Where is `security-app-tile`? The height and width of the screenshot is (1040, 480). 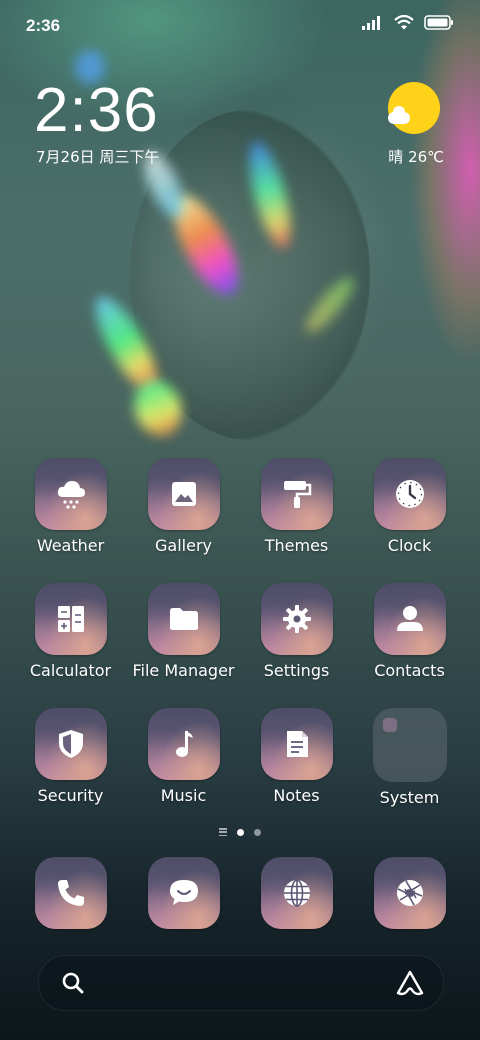 security-app-tile is located at coordinates (70, 744).